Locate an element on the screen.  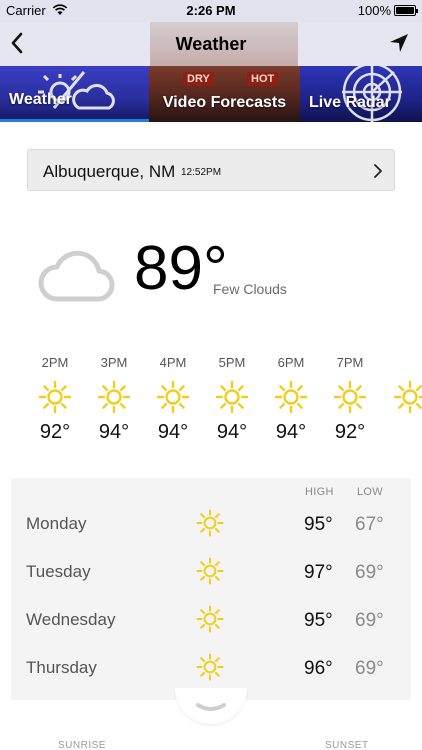
status-bar: Carrier 2:26 PM 100% is located at coordinates (211, 11).